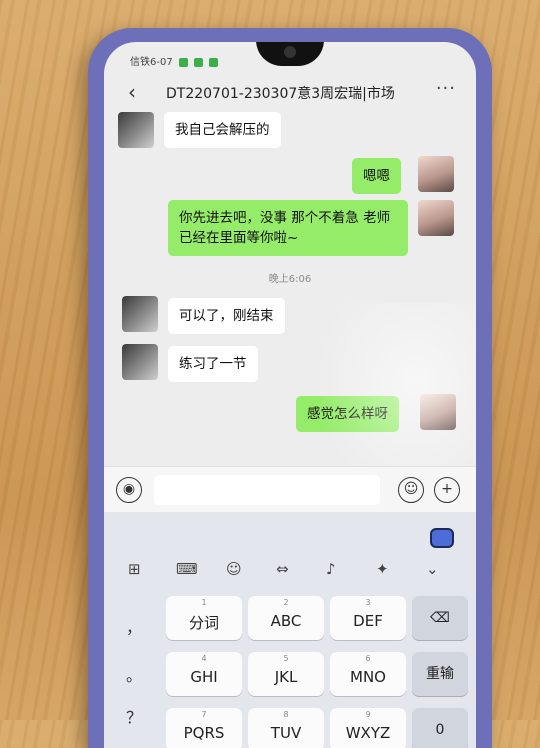  I want to click on carrier-text: 信铁6-07, so click(151, 62).